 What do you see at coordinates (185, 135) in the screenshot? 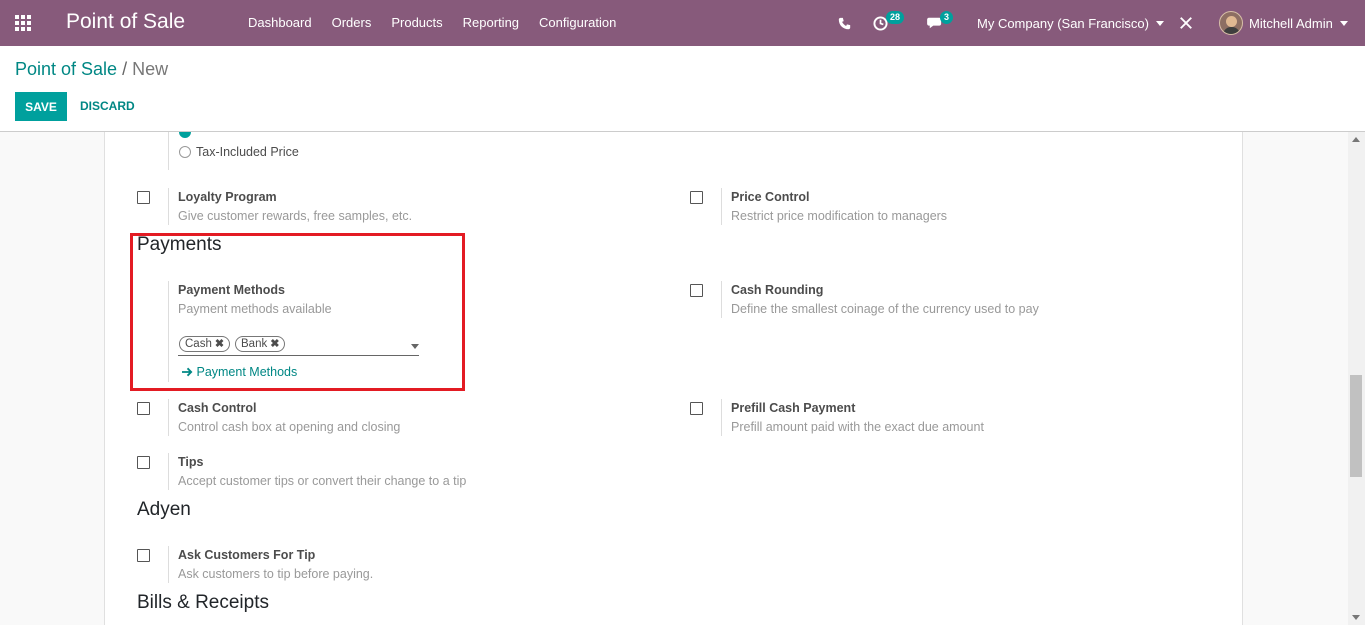
I see `radio-tax-excluded` at bounding box center [185, 135].